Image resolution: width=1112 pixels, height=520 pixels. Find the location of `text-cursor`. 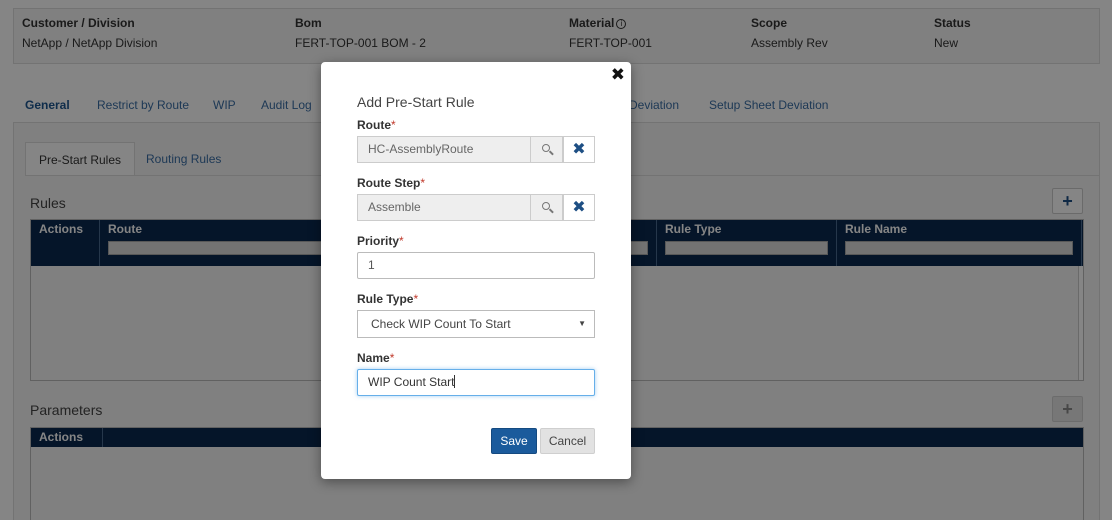

text-cursor is located at coordinates (455, 381).